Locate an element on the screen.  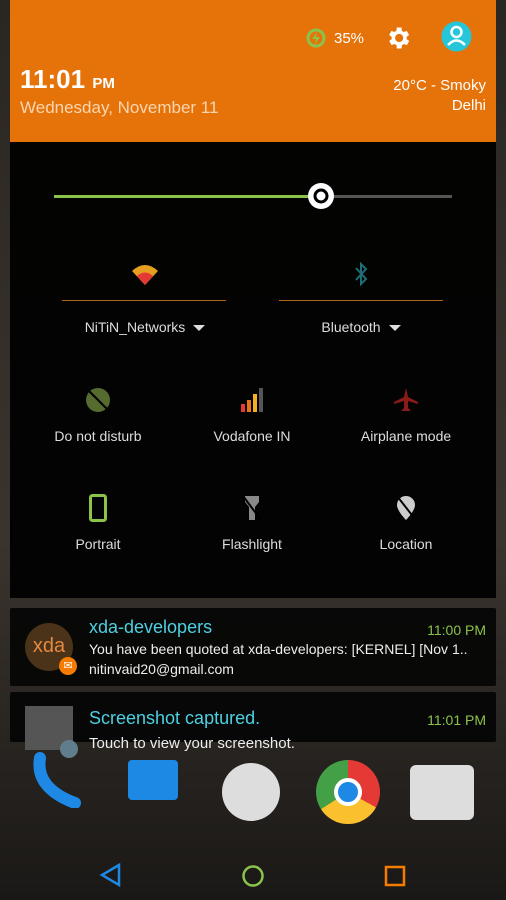
bluetooth-divider is located at coordinates (361, 300).